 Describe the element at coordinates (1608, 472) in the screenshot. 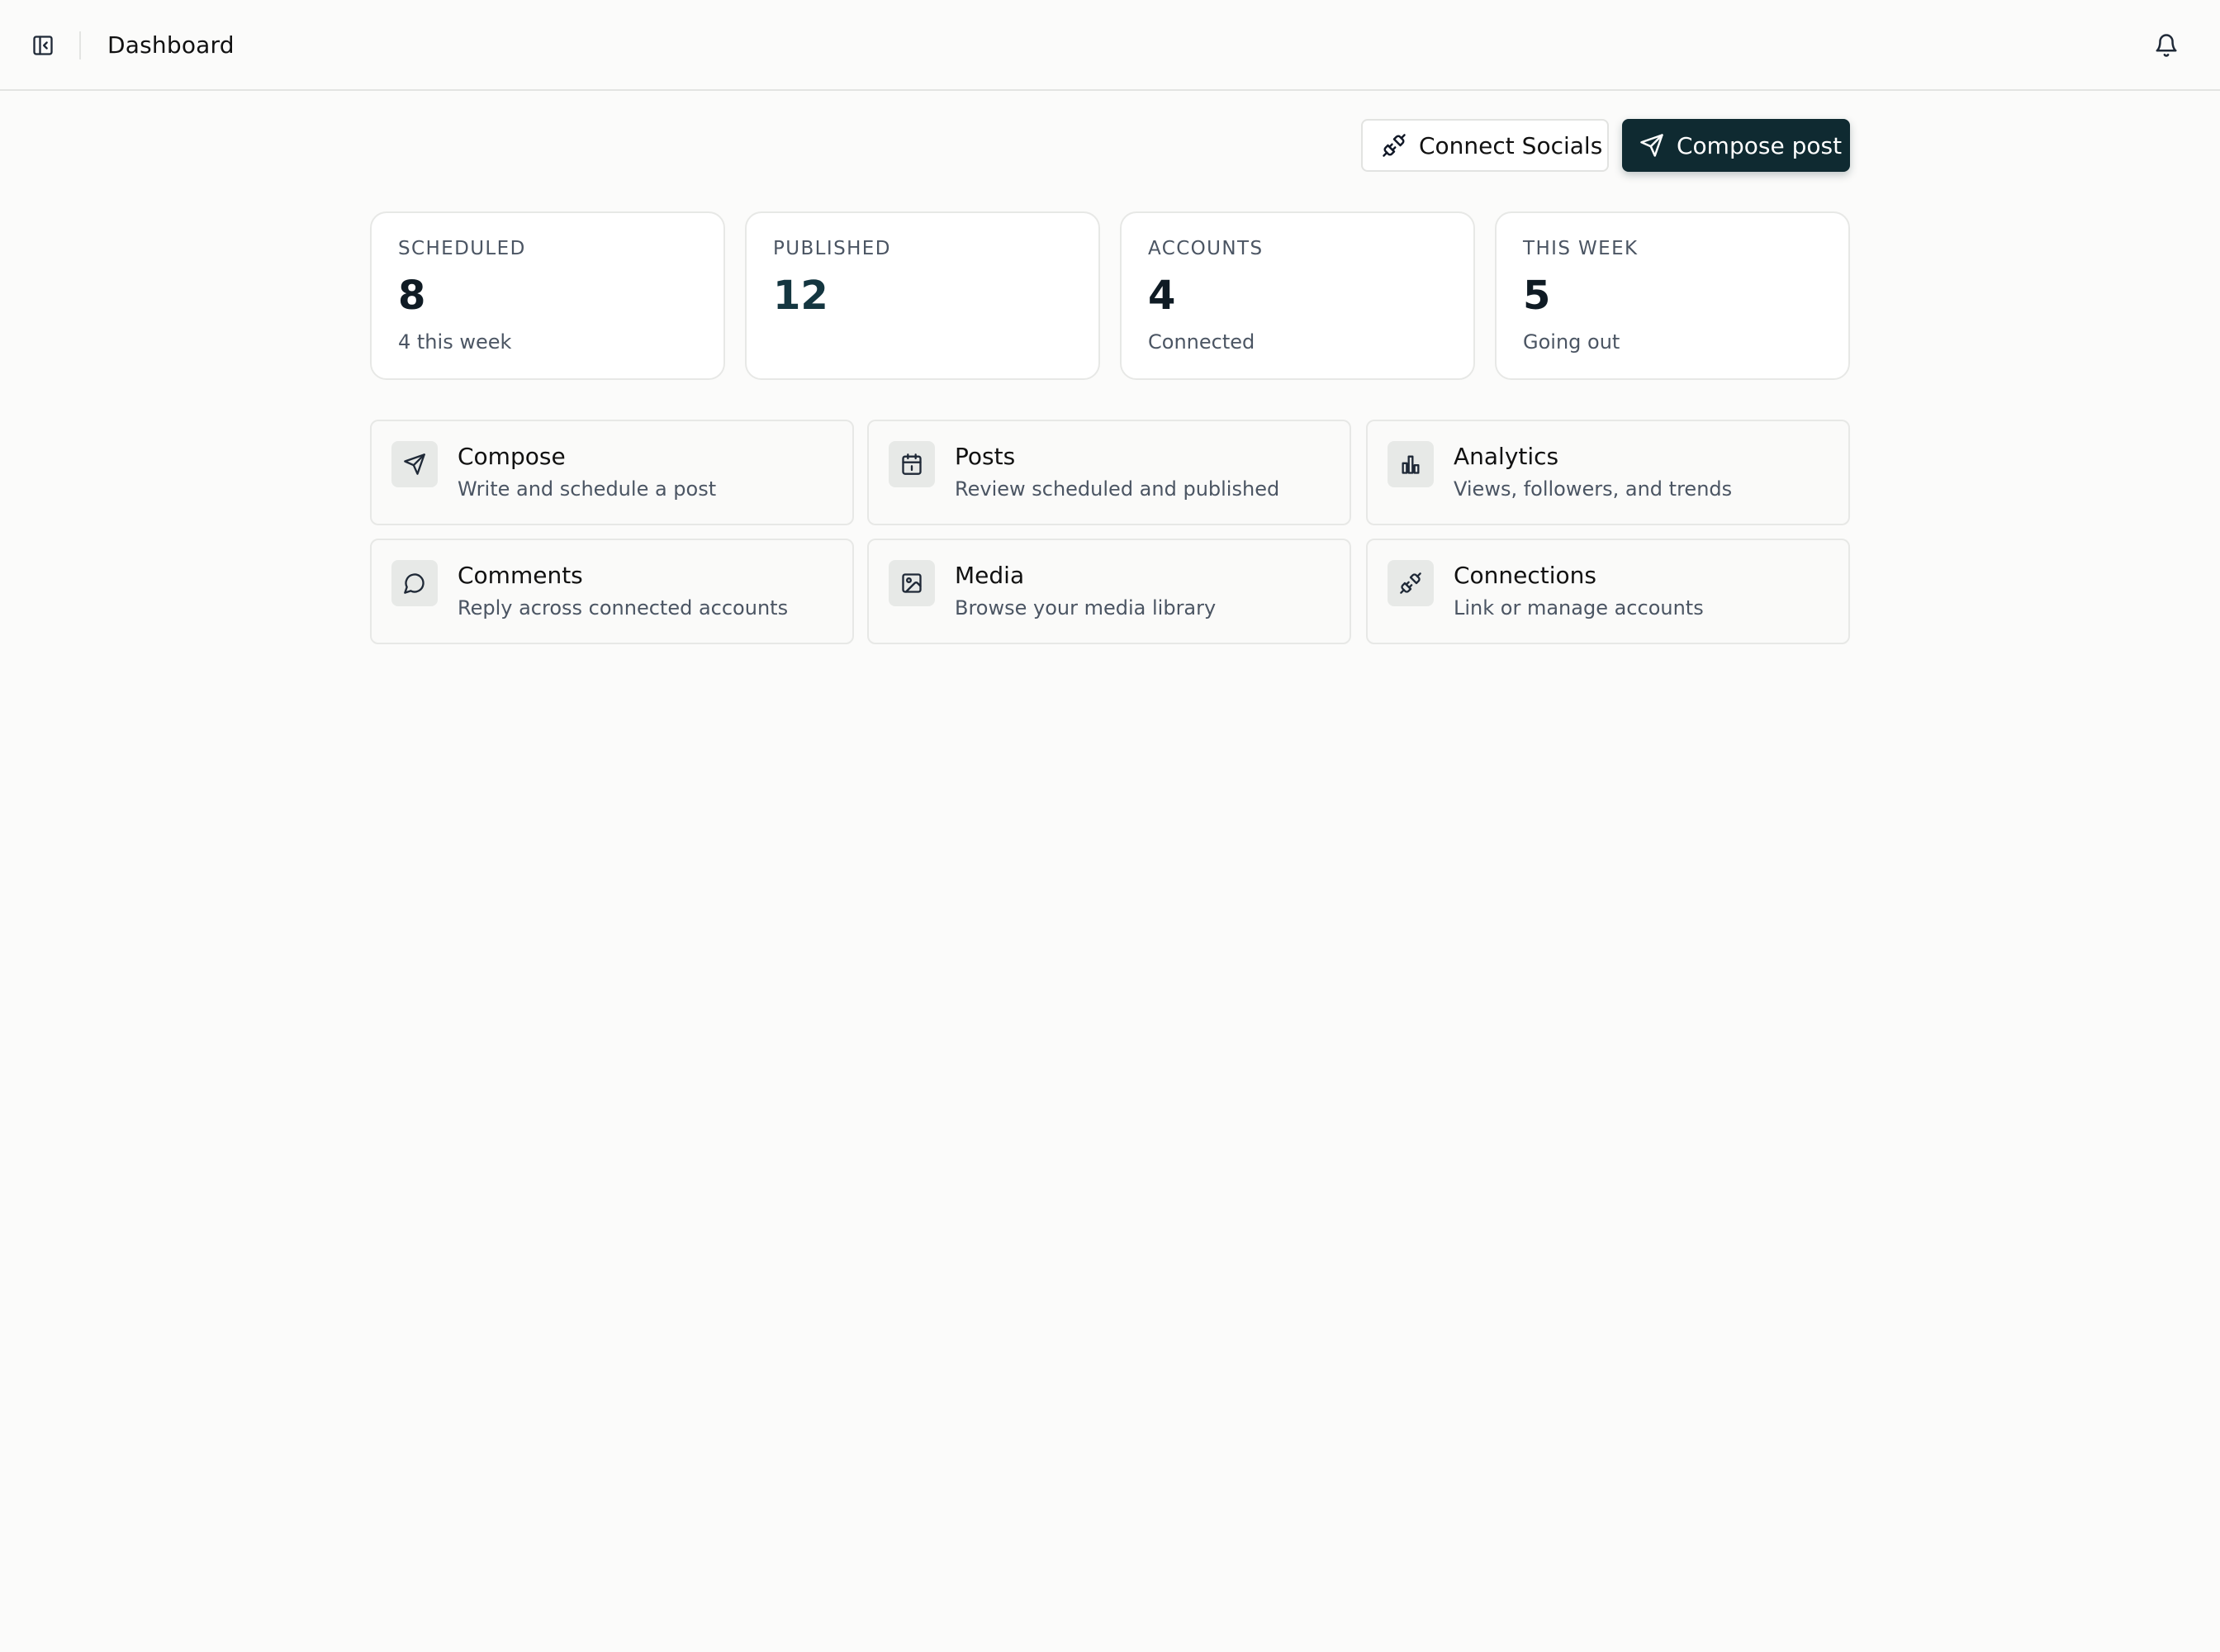

I see `nav-card-analytics: Analytics Views, followers, and trends` at that location.